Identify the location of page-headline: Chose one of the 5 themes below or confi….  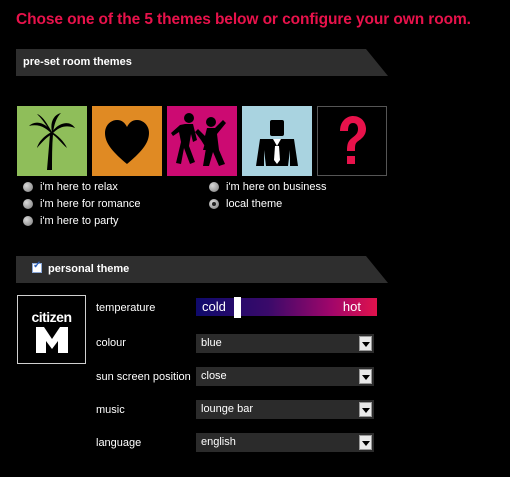
(243, 19).